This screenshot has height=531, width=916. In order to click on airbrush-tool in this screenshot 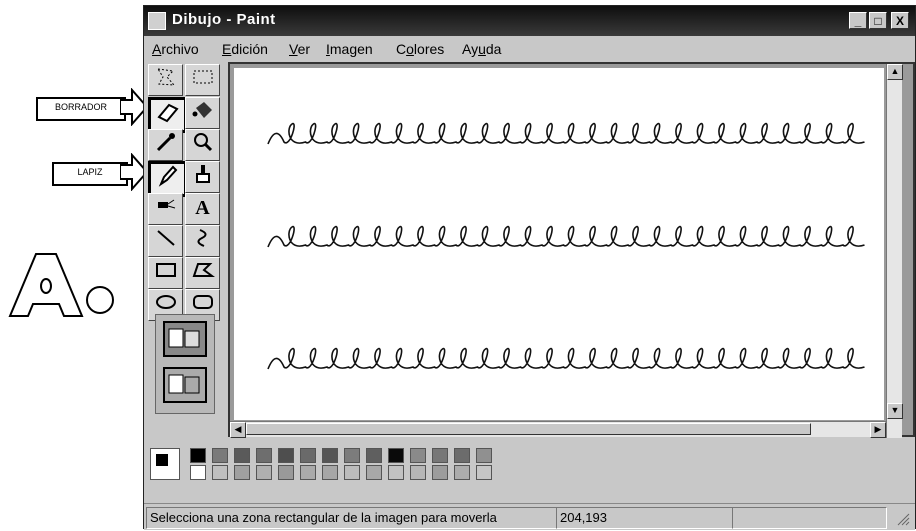, I will do `click(165, 209)`.